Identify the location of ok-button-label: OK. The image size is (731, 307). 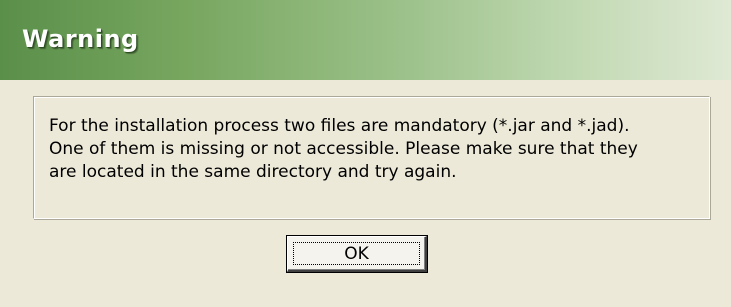
(356, 253).